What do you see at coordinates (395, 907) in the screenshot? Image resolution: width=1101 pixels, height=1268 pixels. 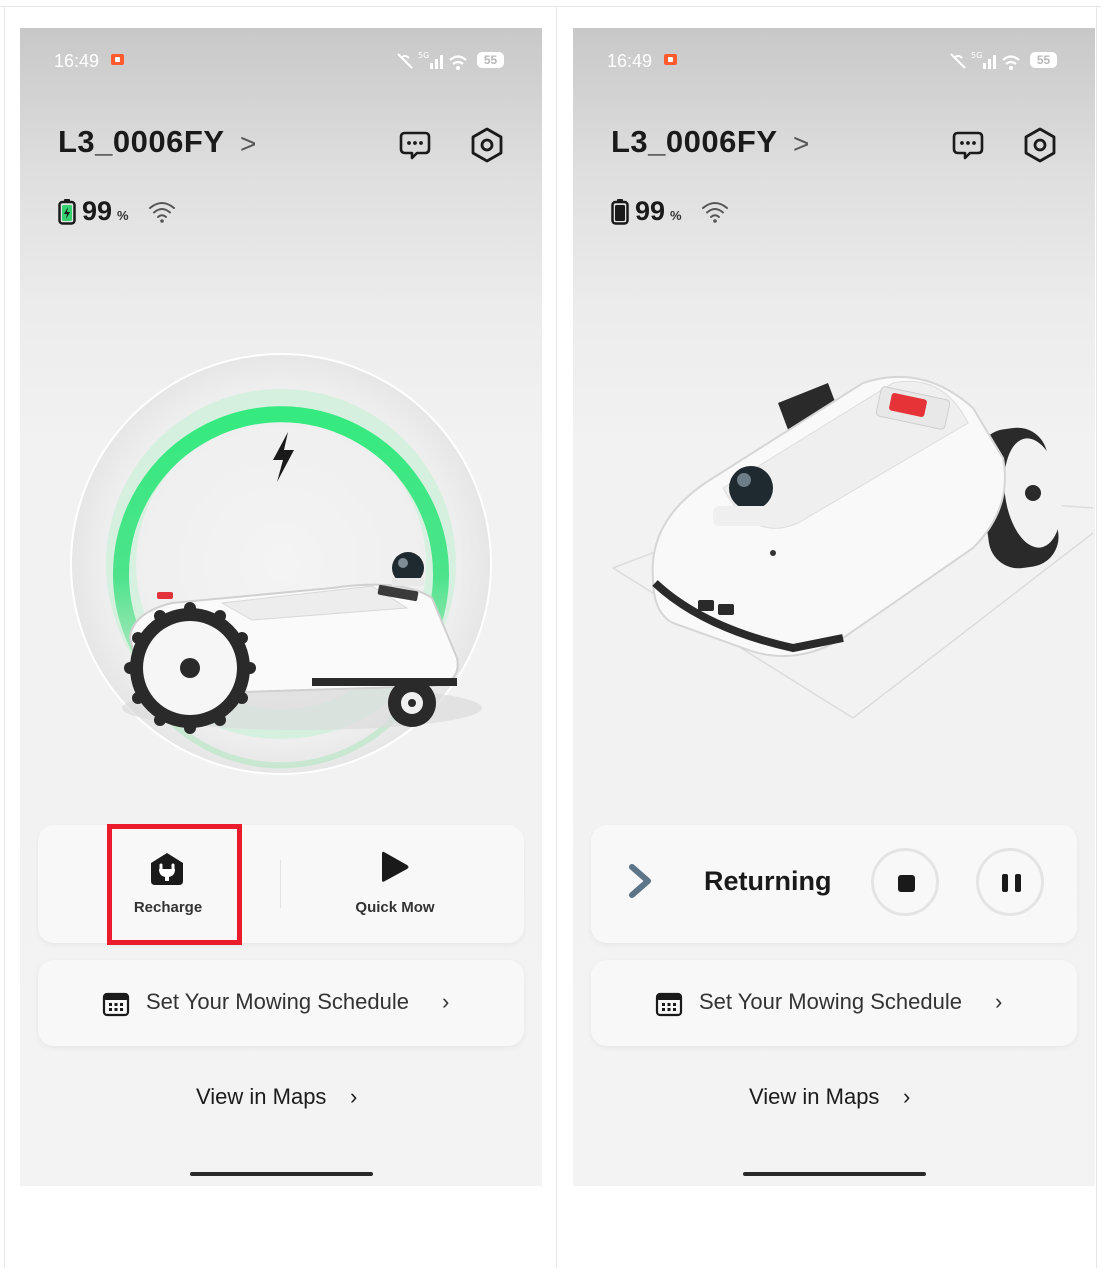 I see `quick-mow-button-label: Quick Mow` at bounding box center [395, 907].